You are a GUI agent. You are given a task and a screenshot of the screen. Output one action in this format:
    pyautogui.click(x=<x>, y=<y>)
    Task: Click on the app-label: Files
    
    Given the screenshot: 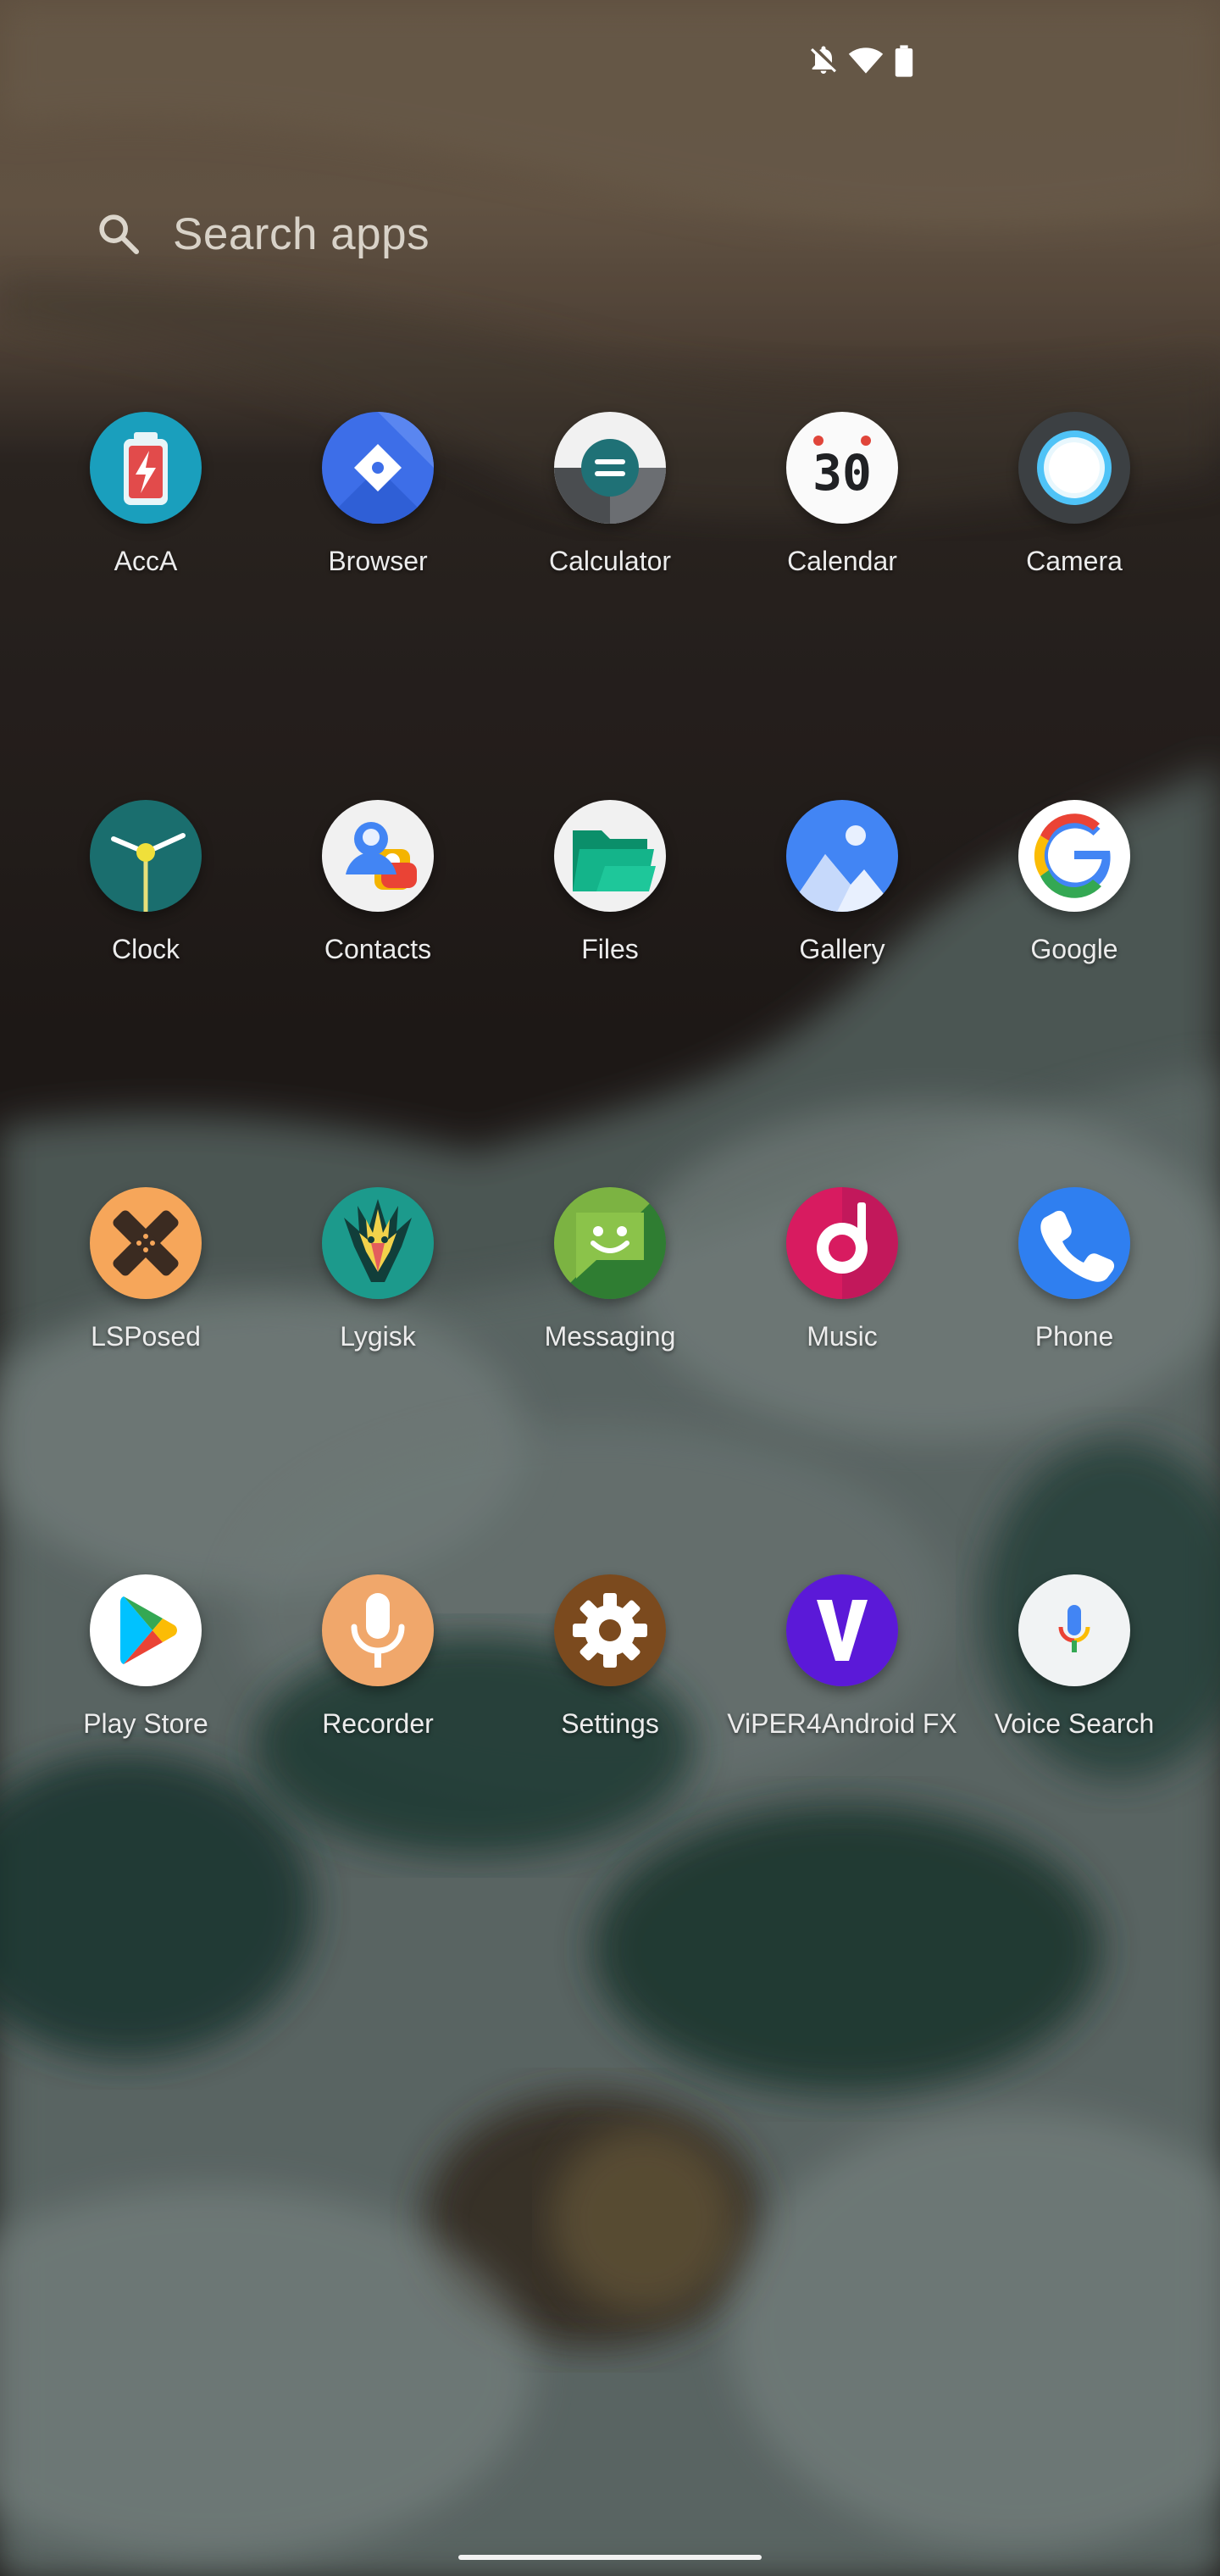 What is the action you would take?
    pyautogui.click(x=610, y=949)
    